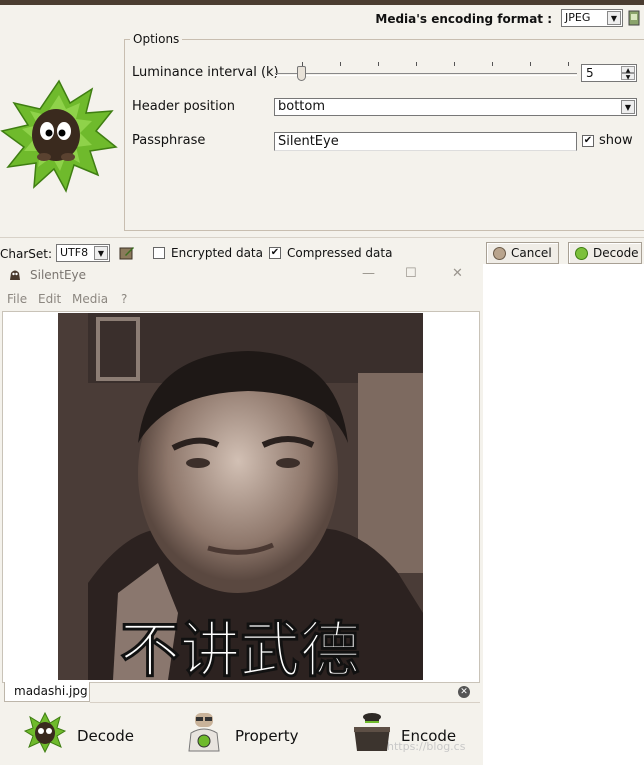  I want to click on watermark-text: https://blog.cs, so click(426, 746).